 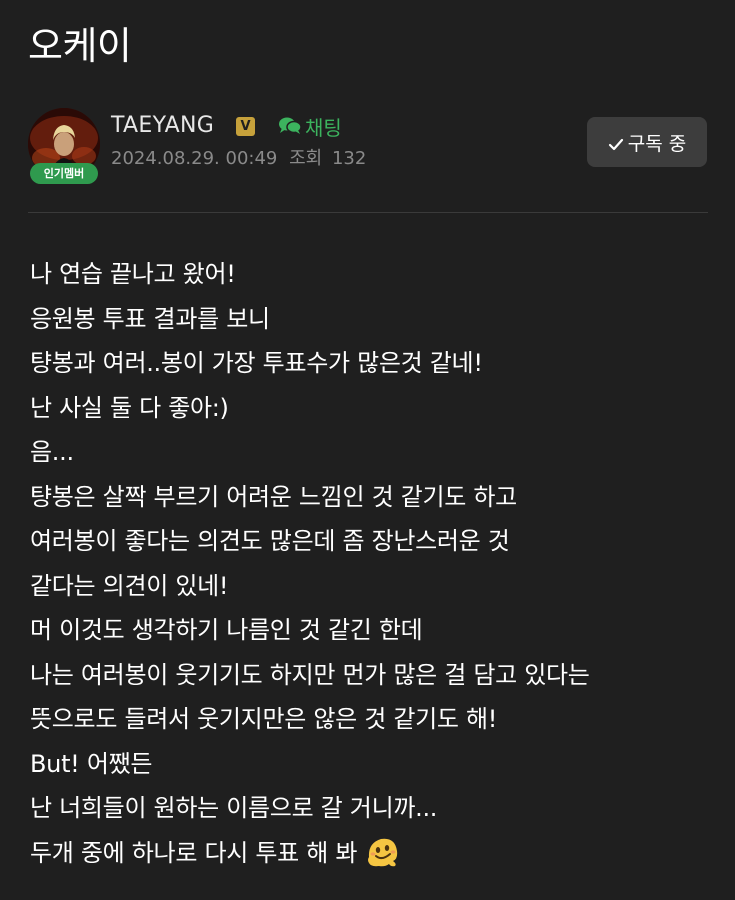 I want to click on body-line: 뜻으로도 들려서 웃기지만은 않은 것 같기도 해!, so click(x=264, y=719).